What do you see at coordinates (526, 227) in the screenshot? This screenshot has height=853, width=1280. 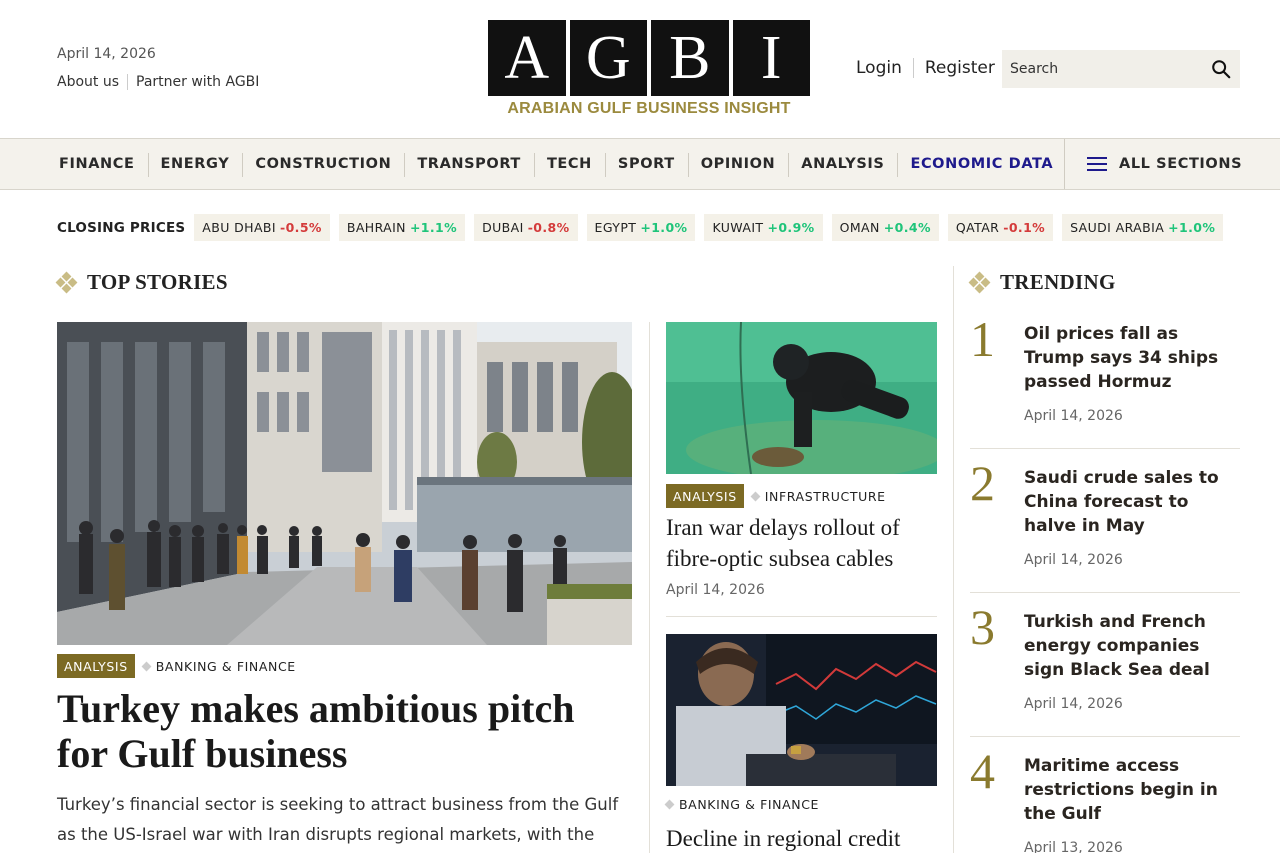 I see `market-chip: DUBAI -0.8%` at bounding box center [526, 227].